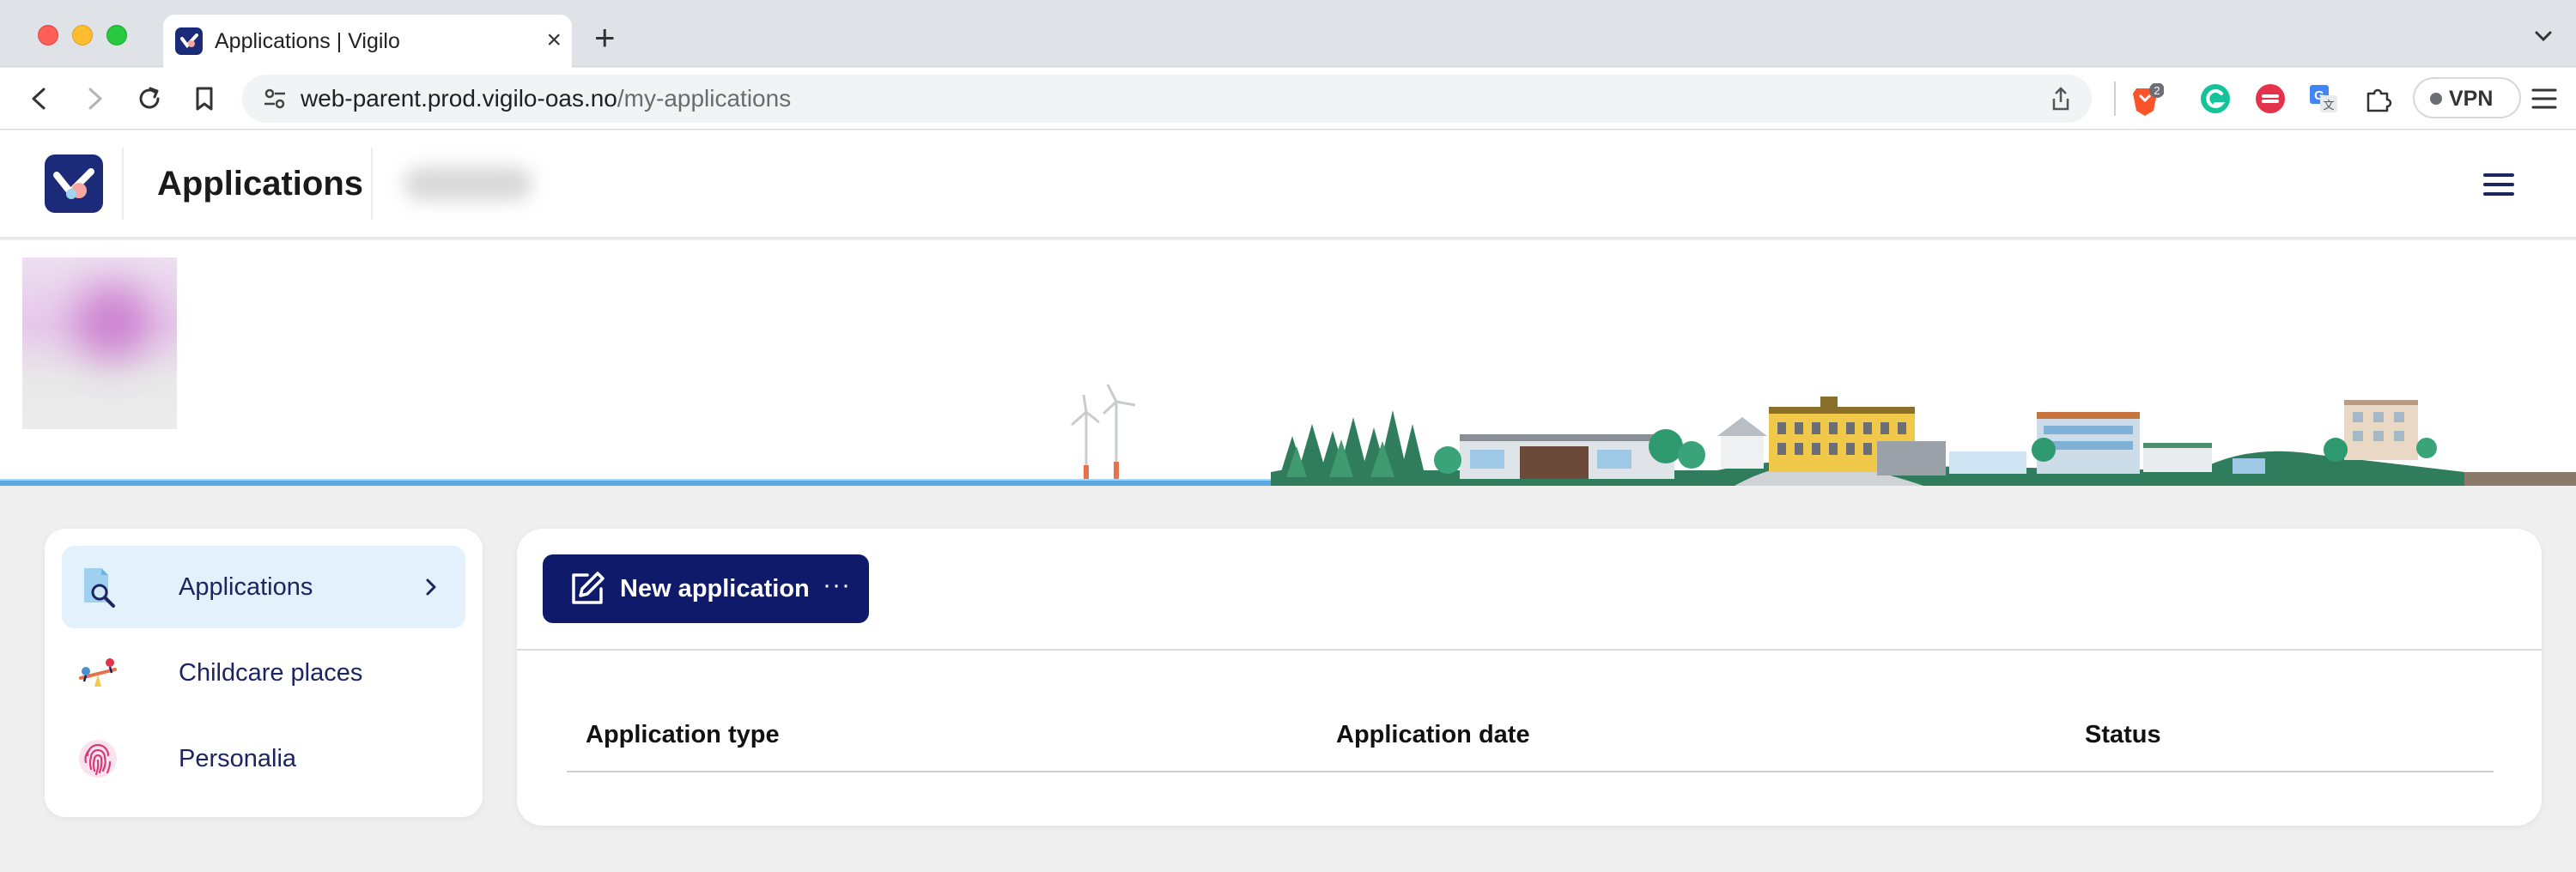 The width and height of the screenshot is (2576, 872). Describe the element at coordinates (2270, 98) in the screenshot. I see `lastpass-extension-icon` at that location.